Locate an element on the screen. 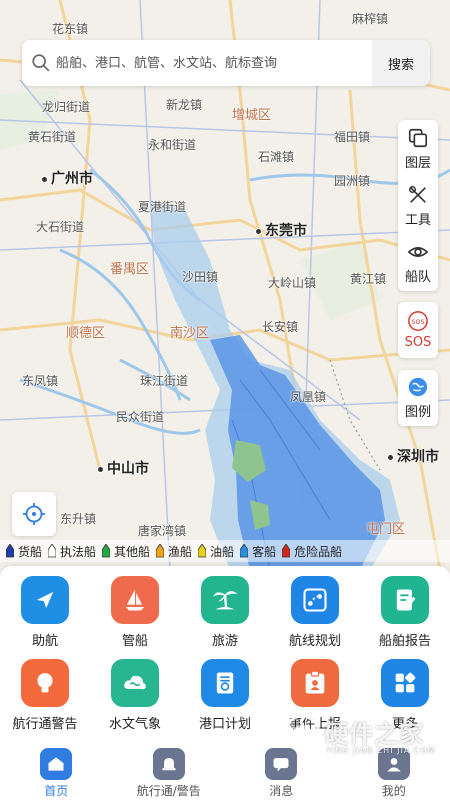 The image size is (450, 800). ship-type-legend: 货船 执法船 其他船 渔船 油船 客船 危险品船 is located at coordinates (225, 551).